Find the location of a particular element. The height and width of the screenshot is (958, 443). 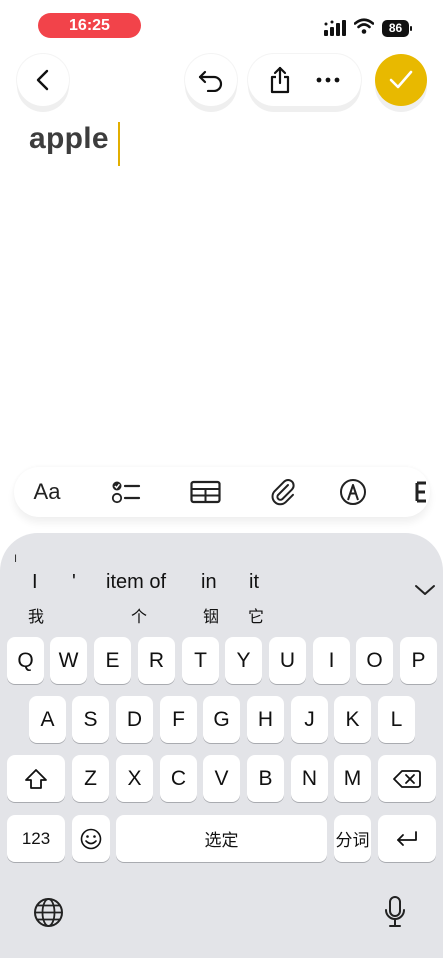

undo-button is located at coordinates (211, 80).